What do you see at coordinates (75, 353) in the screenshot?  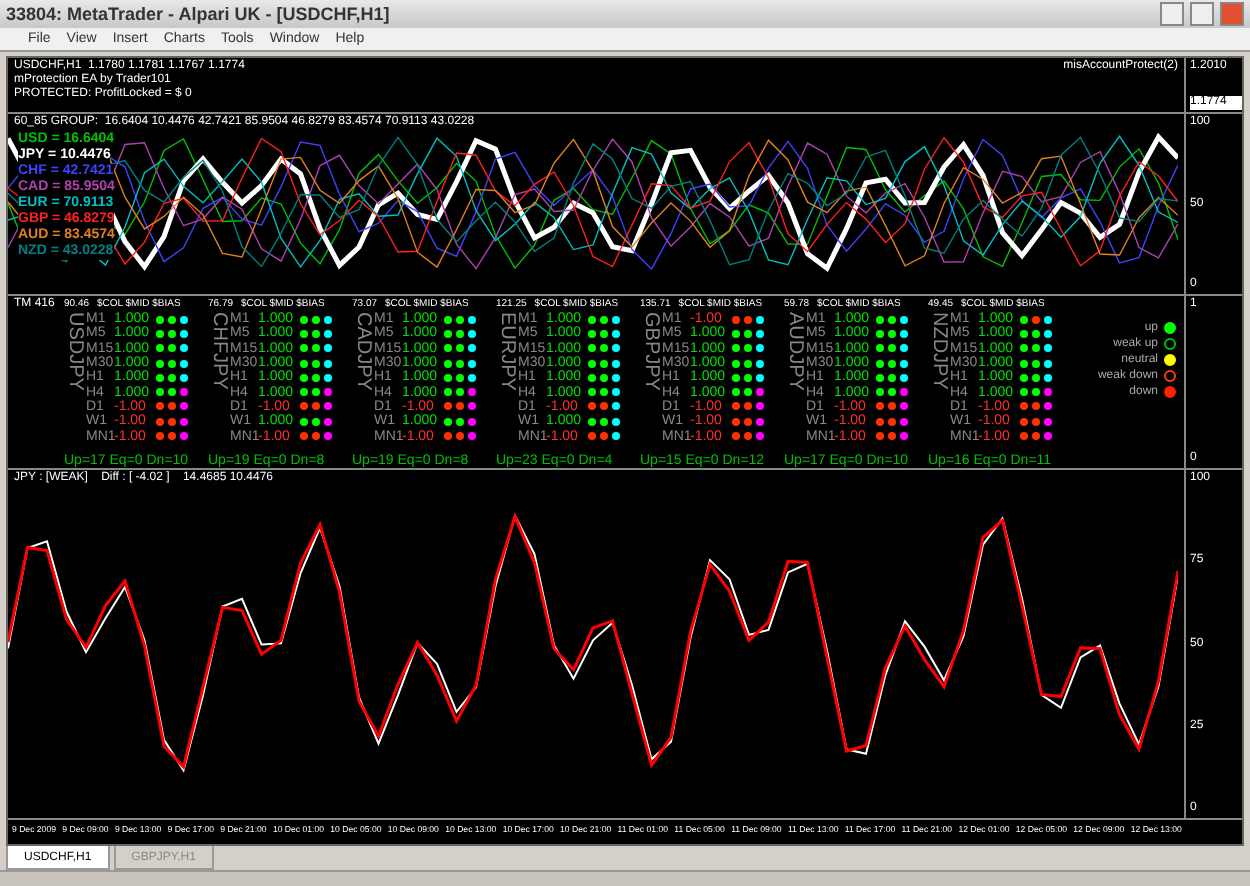 I see `pair-name: USDJPY` at bounding box center [75, 353].